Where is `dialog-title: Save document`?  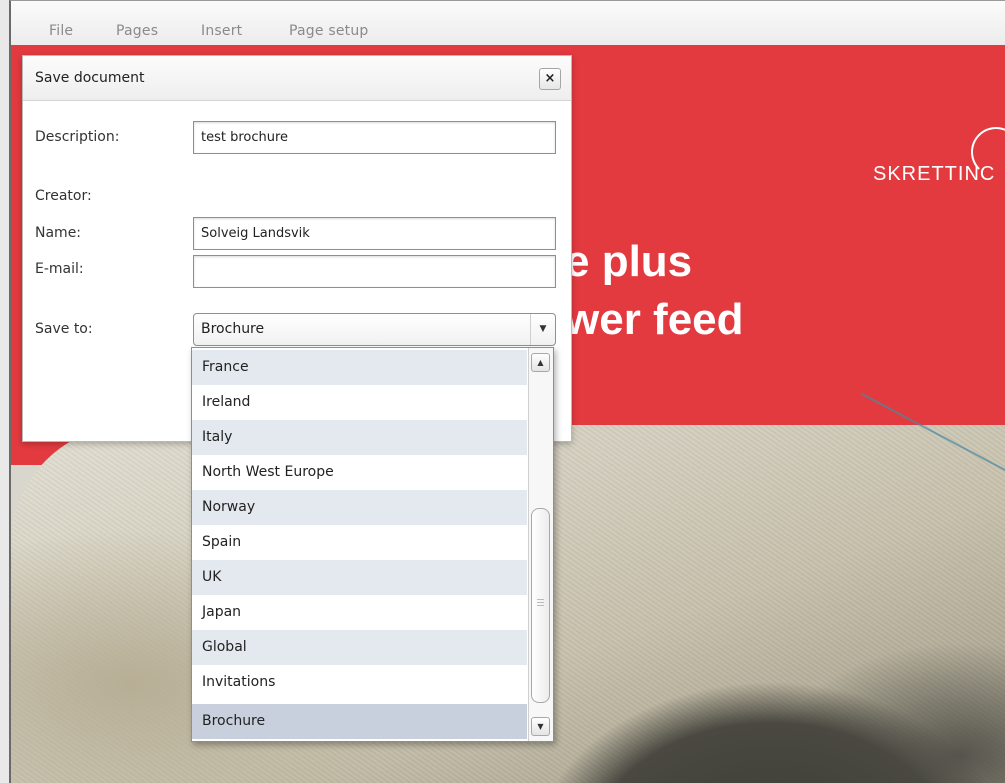
dialog-title: Save document is located at coordinates (90, 78).